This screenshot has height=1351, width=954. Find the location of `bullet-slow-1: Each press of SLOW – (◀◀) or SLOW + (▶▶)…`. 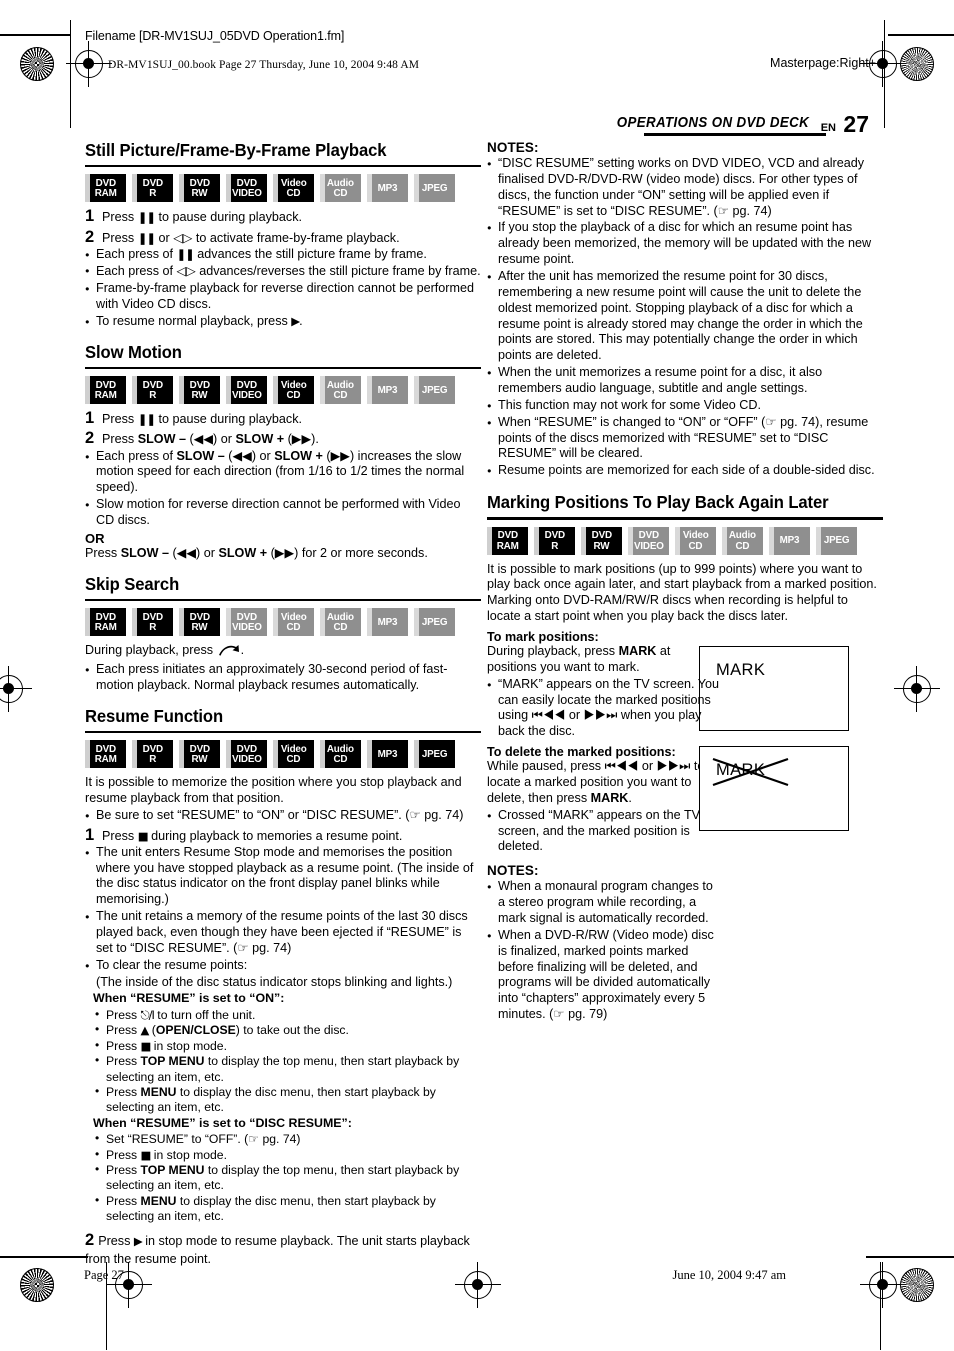

bullet-slow-1: Each press of SLOW – (◀◀) or SLOW + (▶▶)… is located at coordinates (283, 473).